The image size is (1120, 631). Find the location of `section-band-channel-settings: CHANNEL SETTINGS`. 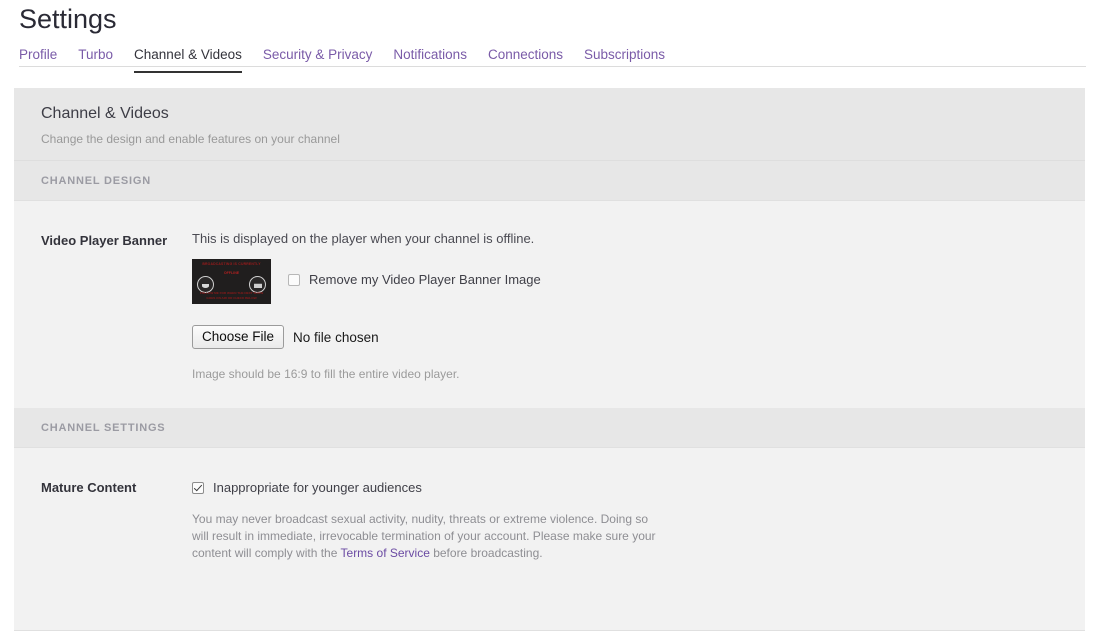

section-band-channel-settings: CHANNEL SETTINGS is located at coordinates (549, 428).